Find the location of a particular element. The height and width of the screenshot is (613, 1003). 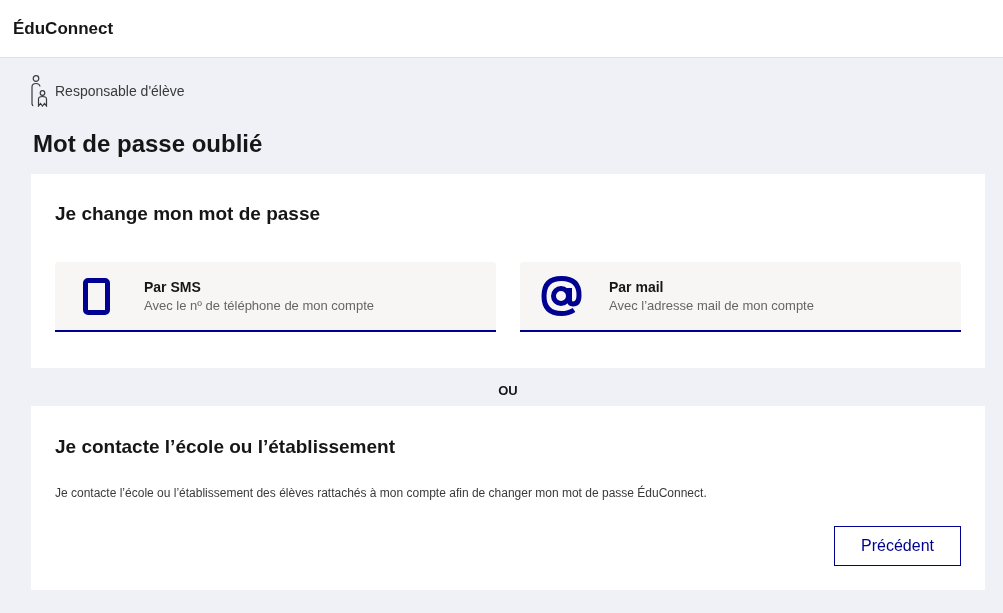

section-title: Je contacte l’école ou l’établissement is located at coordinates (225, 447).